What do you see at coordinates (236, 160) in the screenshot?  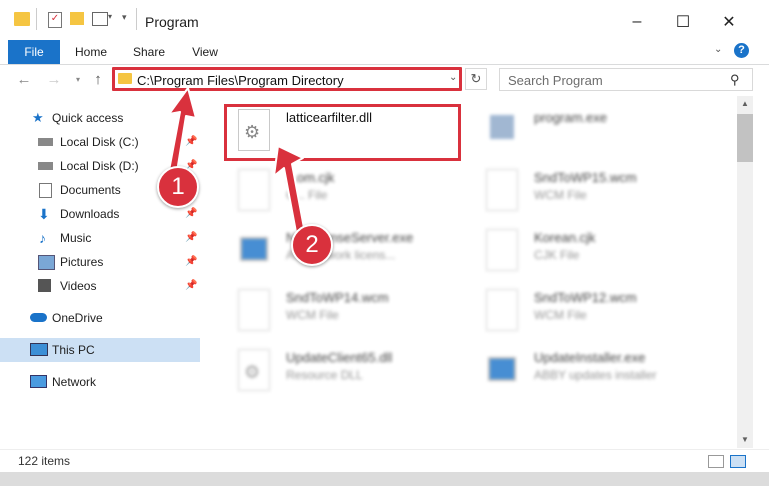 I see `callout-arrows` at bounding box center [236, 160].